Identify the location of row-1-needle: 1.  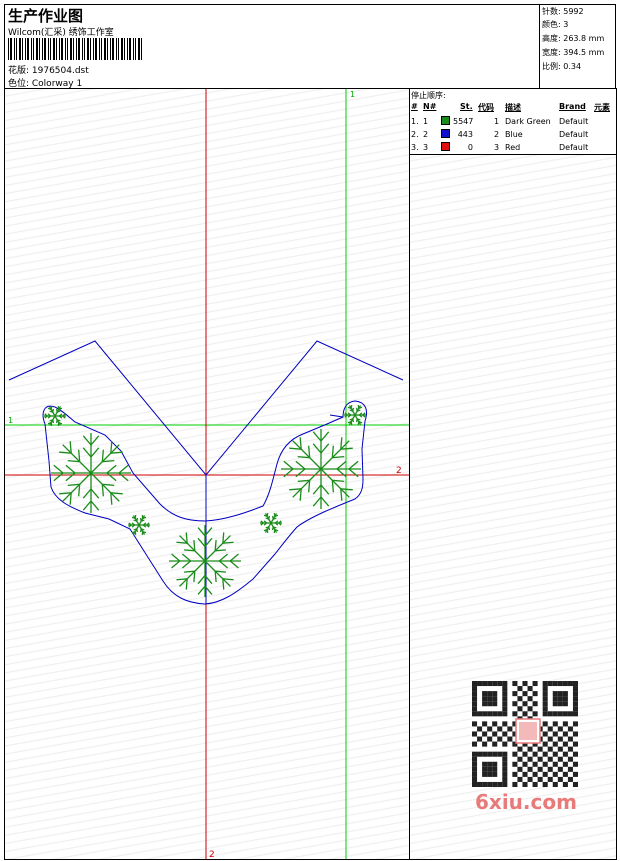
(426, 121).